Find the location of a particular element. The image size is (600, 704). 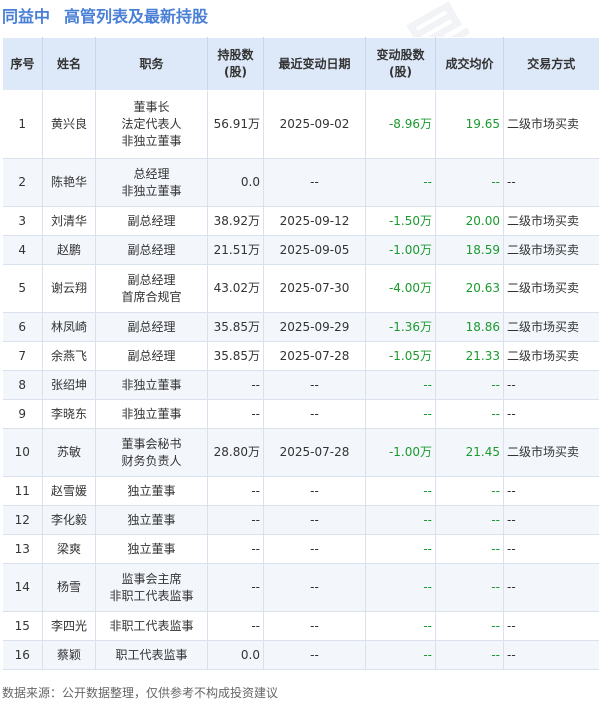

shares-cell: 56.91万 is located at coordinates (235, 124).